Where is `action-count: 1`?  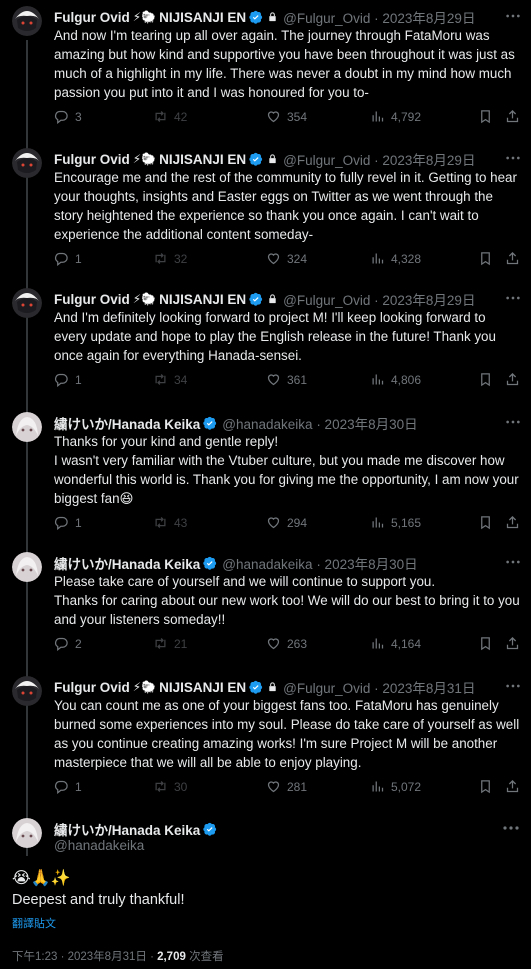 action-count: 1 is located at coordinates (78, 522).